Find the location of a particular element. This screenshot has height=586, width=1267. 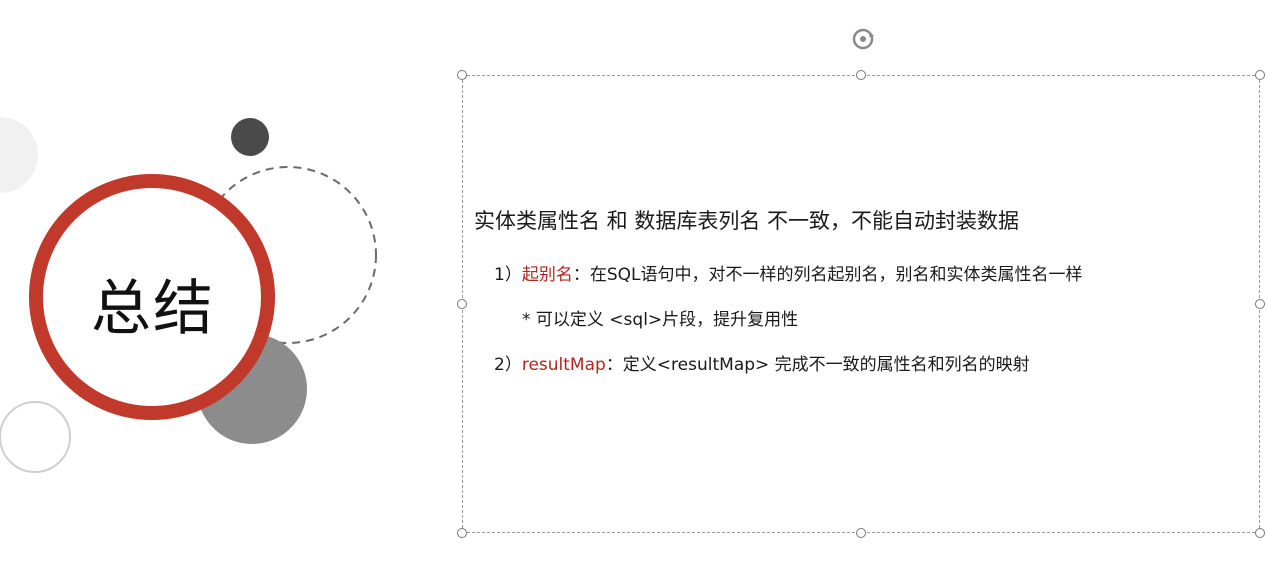

resize-handle-bottom-right is located at coordinates (1260, 533).